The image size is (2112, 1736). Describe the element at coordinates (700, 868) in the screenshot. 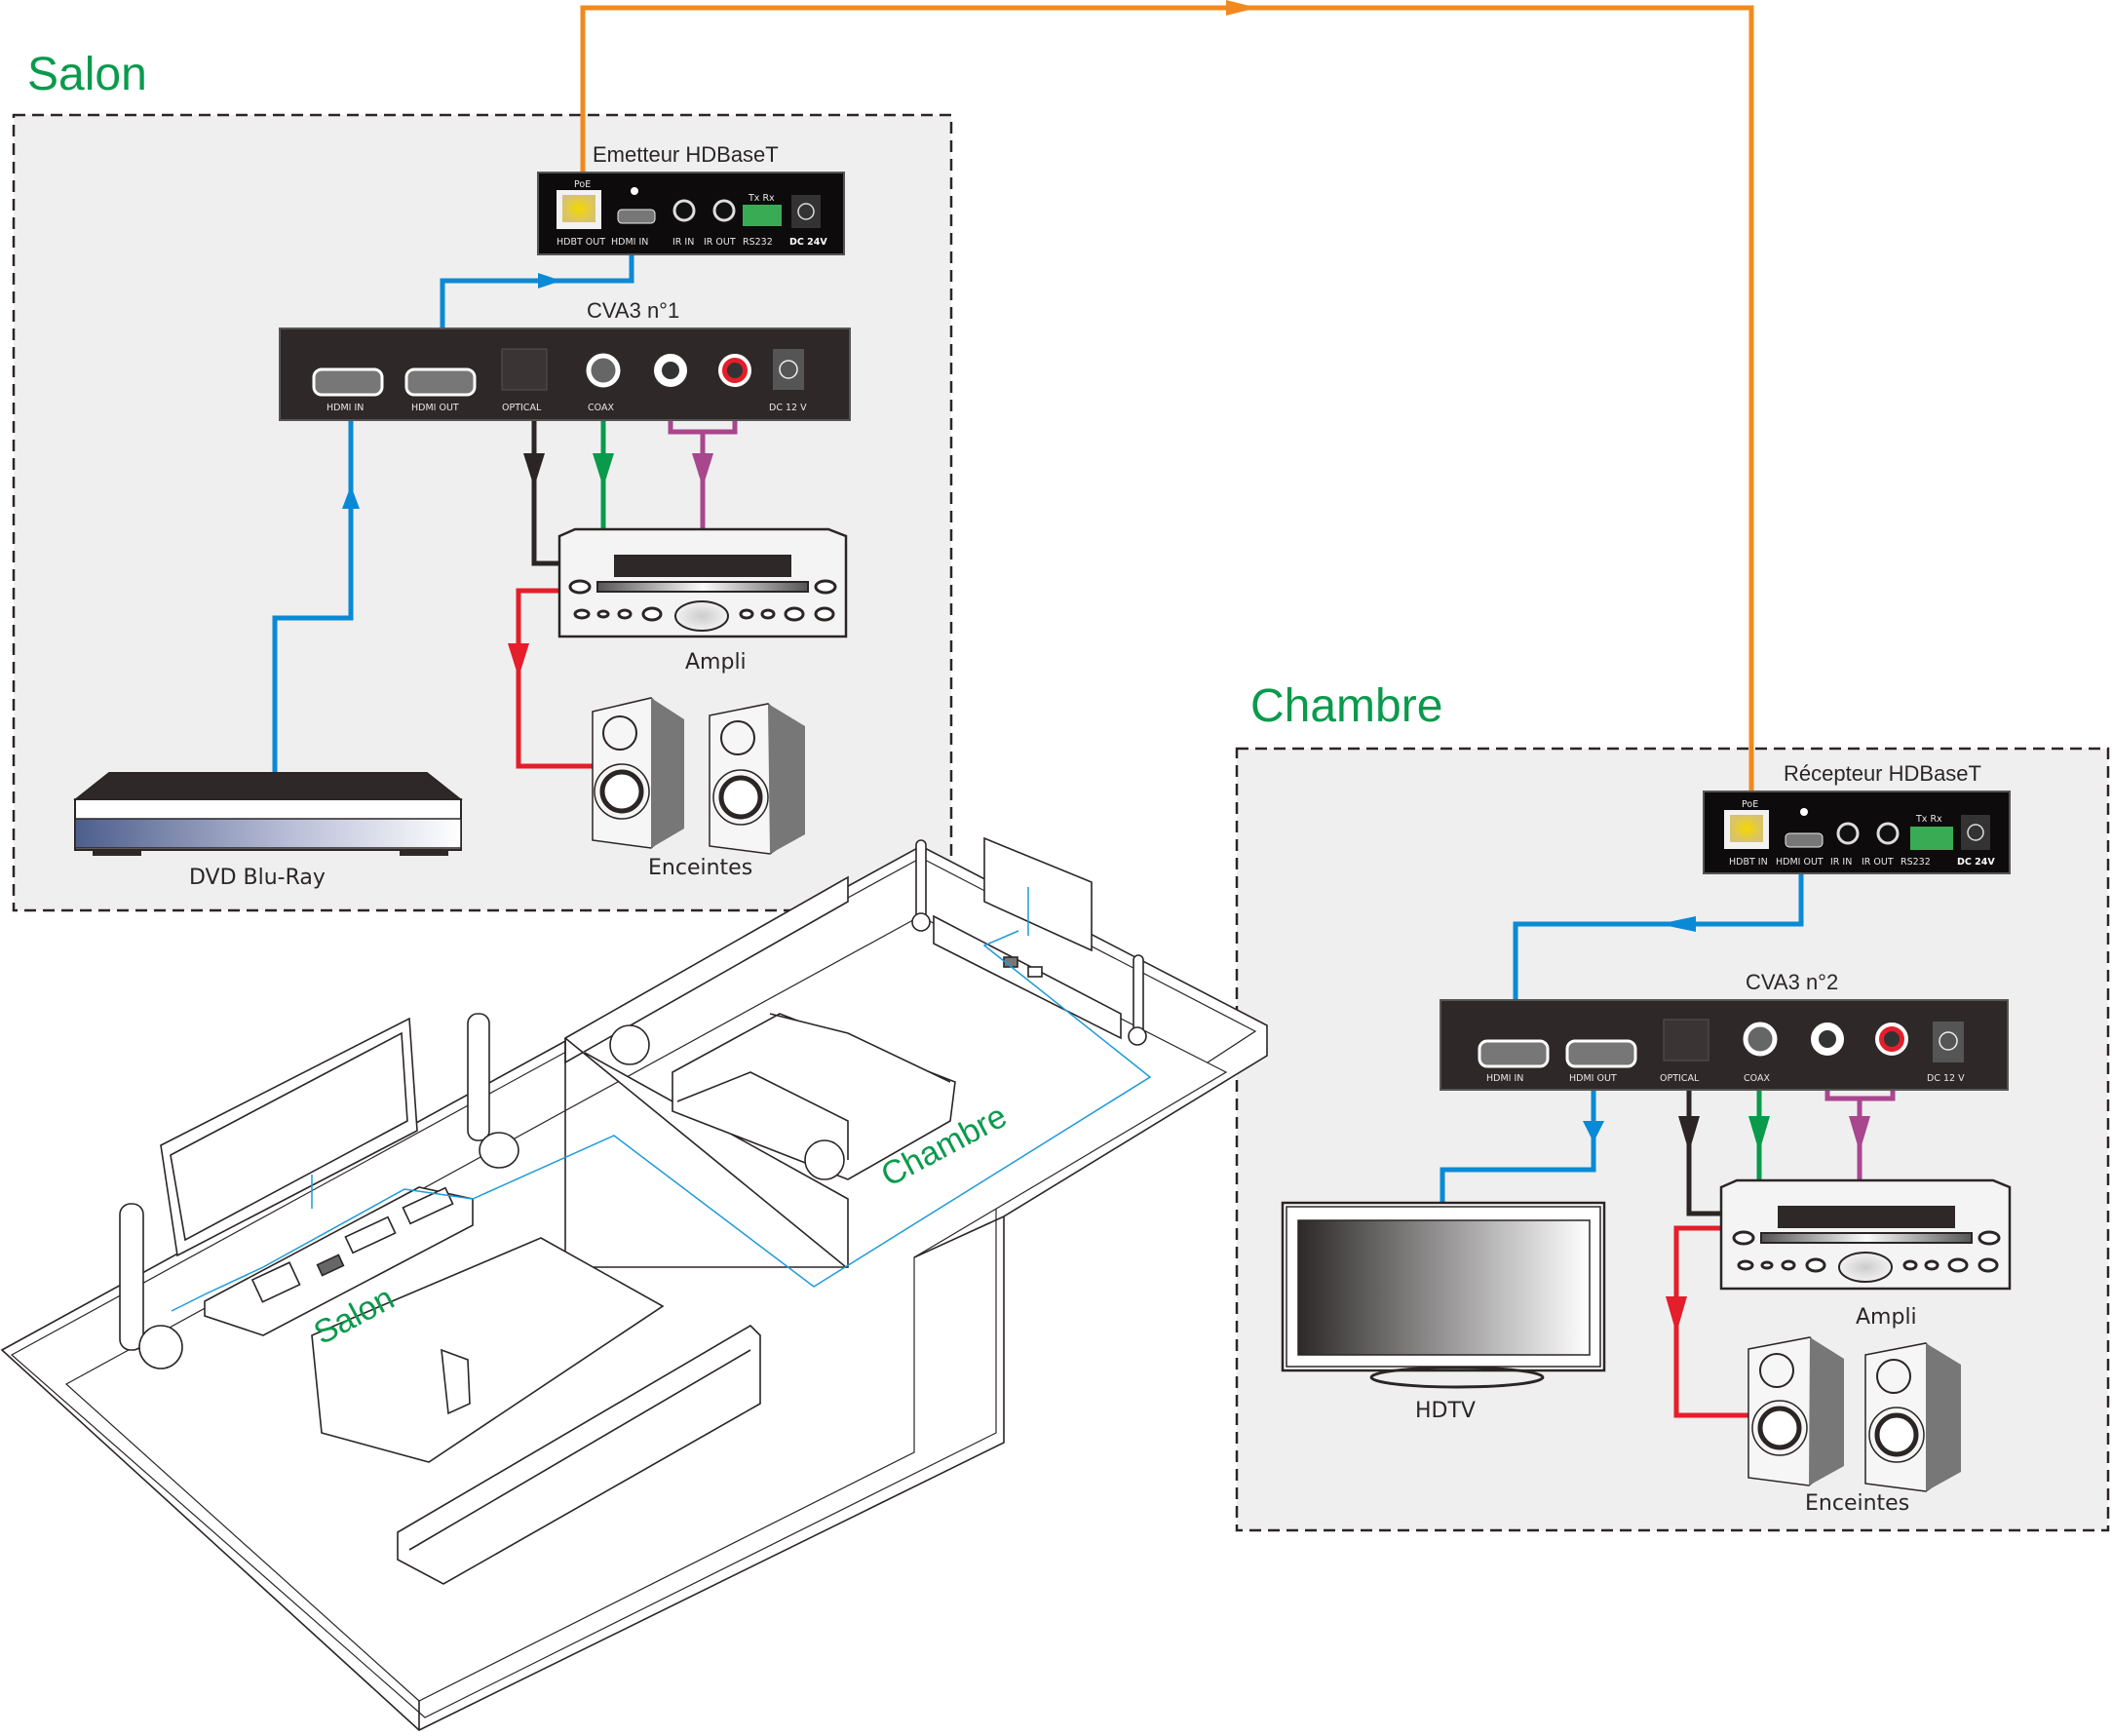

I see `speakers1-label: Enceintes` at that location.